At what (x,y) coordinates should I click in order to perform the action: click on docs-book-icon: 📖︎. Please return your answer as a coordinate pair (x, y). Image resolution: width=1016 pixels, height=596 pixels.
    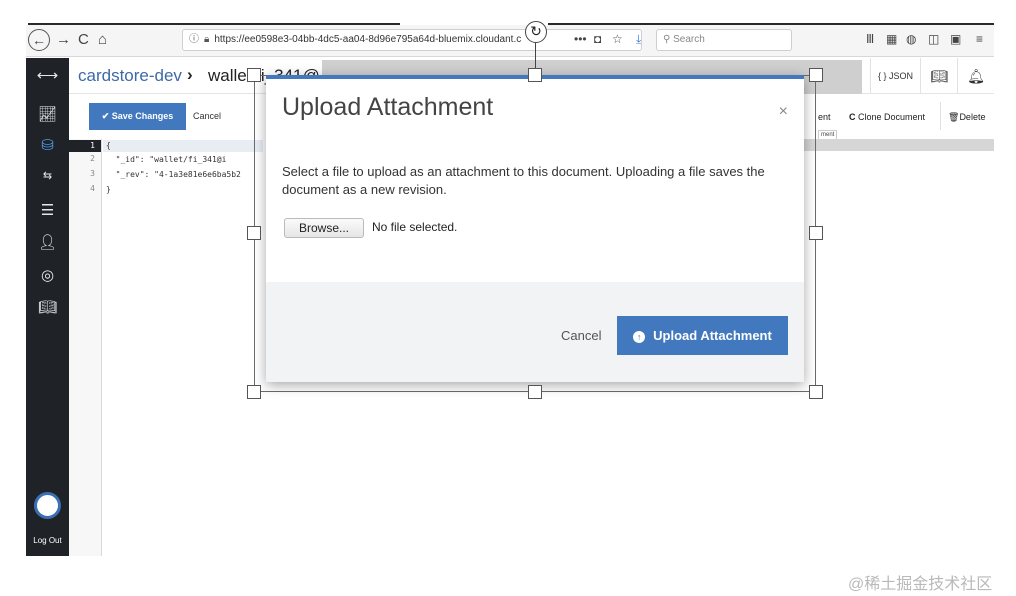
    Looking at the image, I should click on (938, 76).